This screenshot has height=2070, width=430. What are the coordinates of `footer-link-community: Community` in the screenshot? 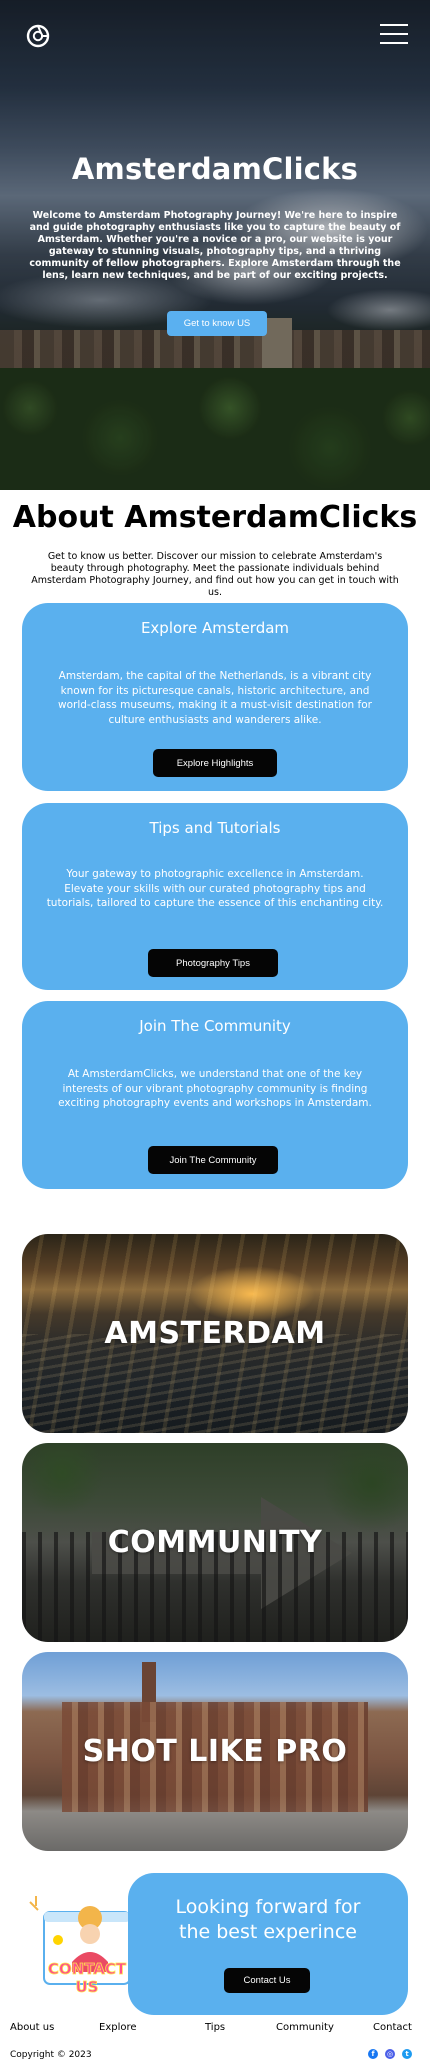 It's located at (305, 2027).